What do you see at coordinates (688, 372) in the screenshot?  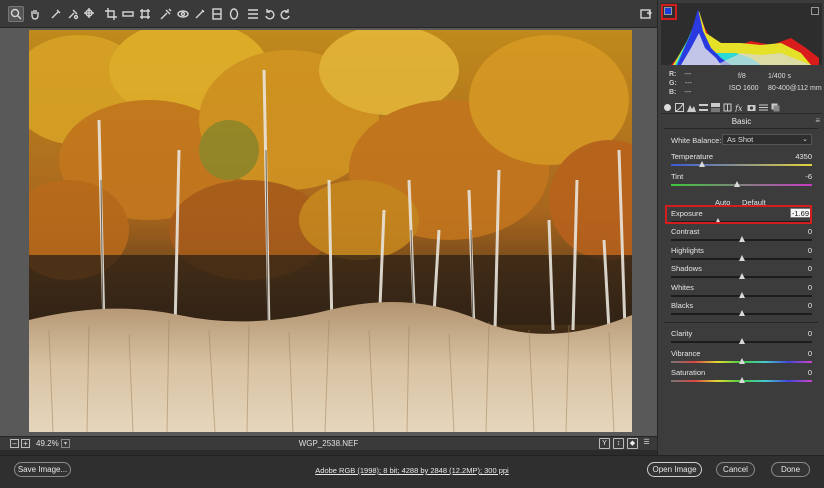 I see `saturation-label: Saturation` at bounding box center [688, 372].